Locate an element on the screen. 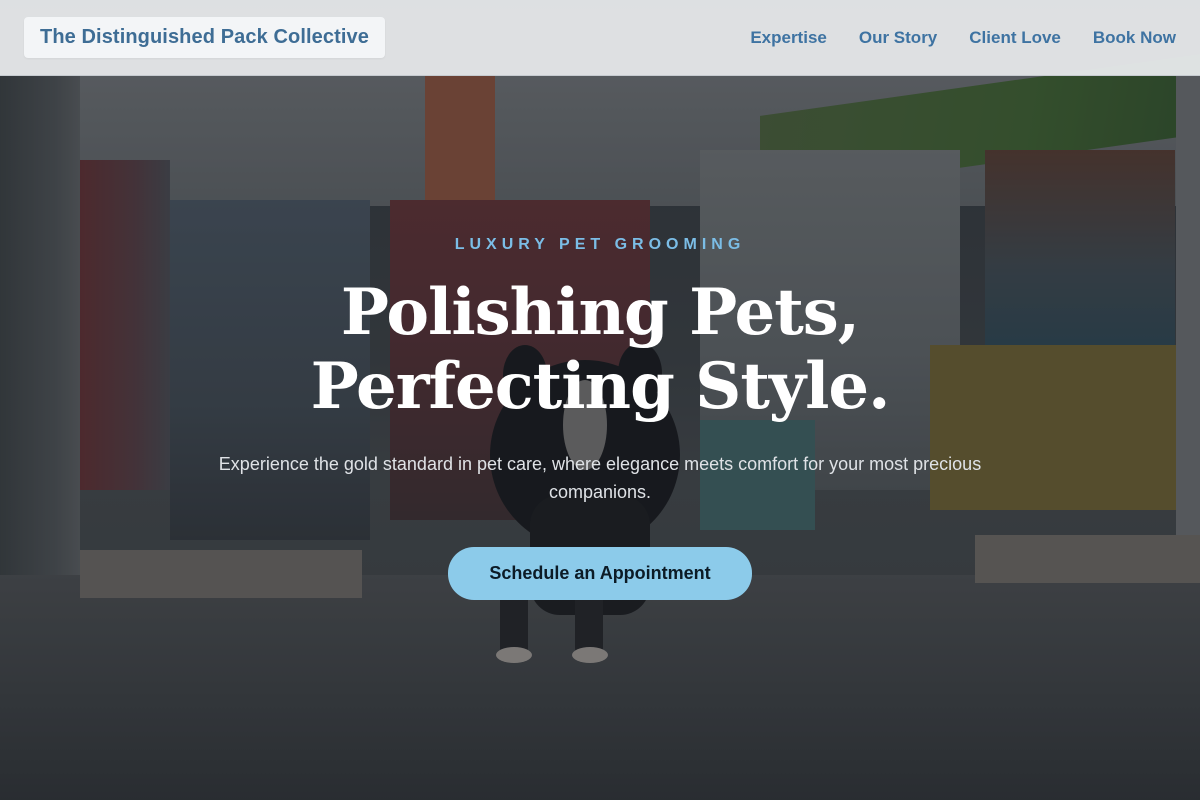  hero-headline: Polishing Pets, Perfecting Style. is located at coordinates (600, 349).